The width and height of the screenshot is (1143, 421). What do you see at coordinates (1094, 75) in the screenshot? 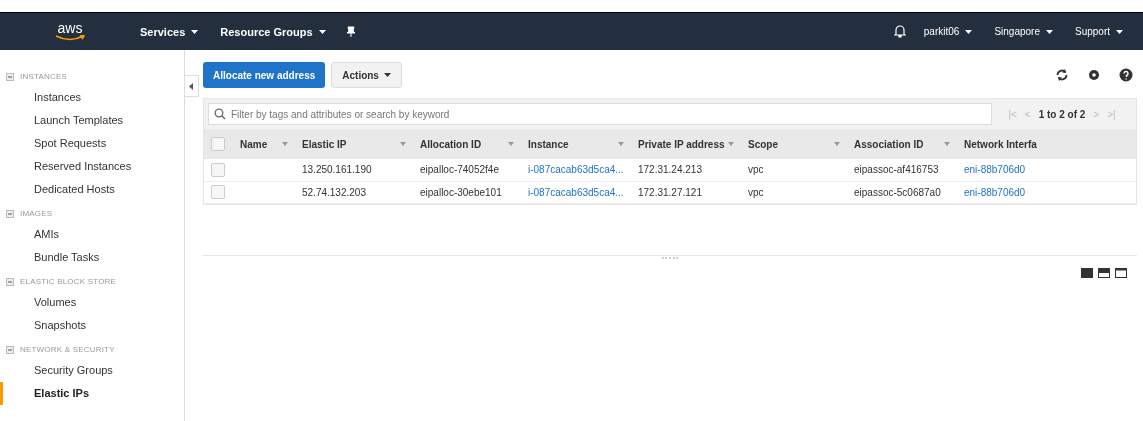
I see `settings-icon` at bounding box center [1094, 75].